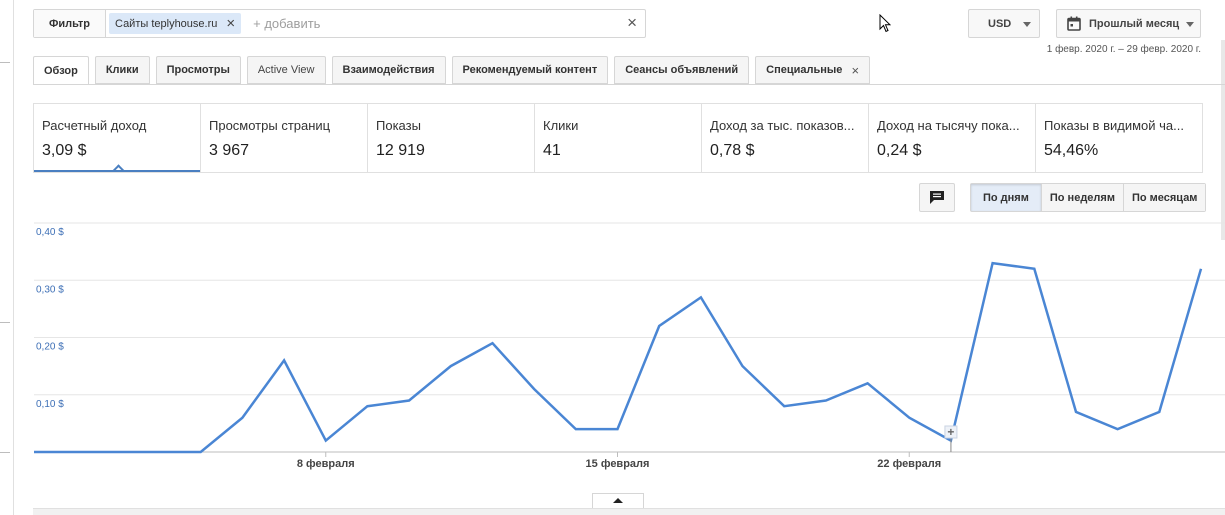 Image resolution: width=1225 pixels, height=515 pixels. I want to click on remove-chip-icon: ×, so click(230, 23).